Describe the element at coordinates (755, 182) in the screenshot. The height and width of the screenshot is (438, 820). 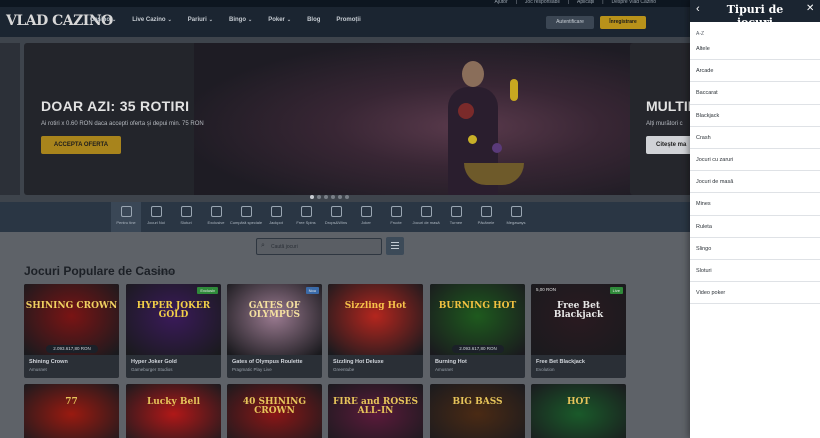
I see `game-type-item: Jocuri de masă` at that location.